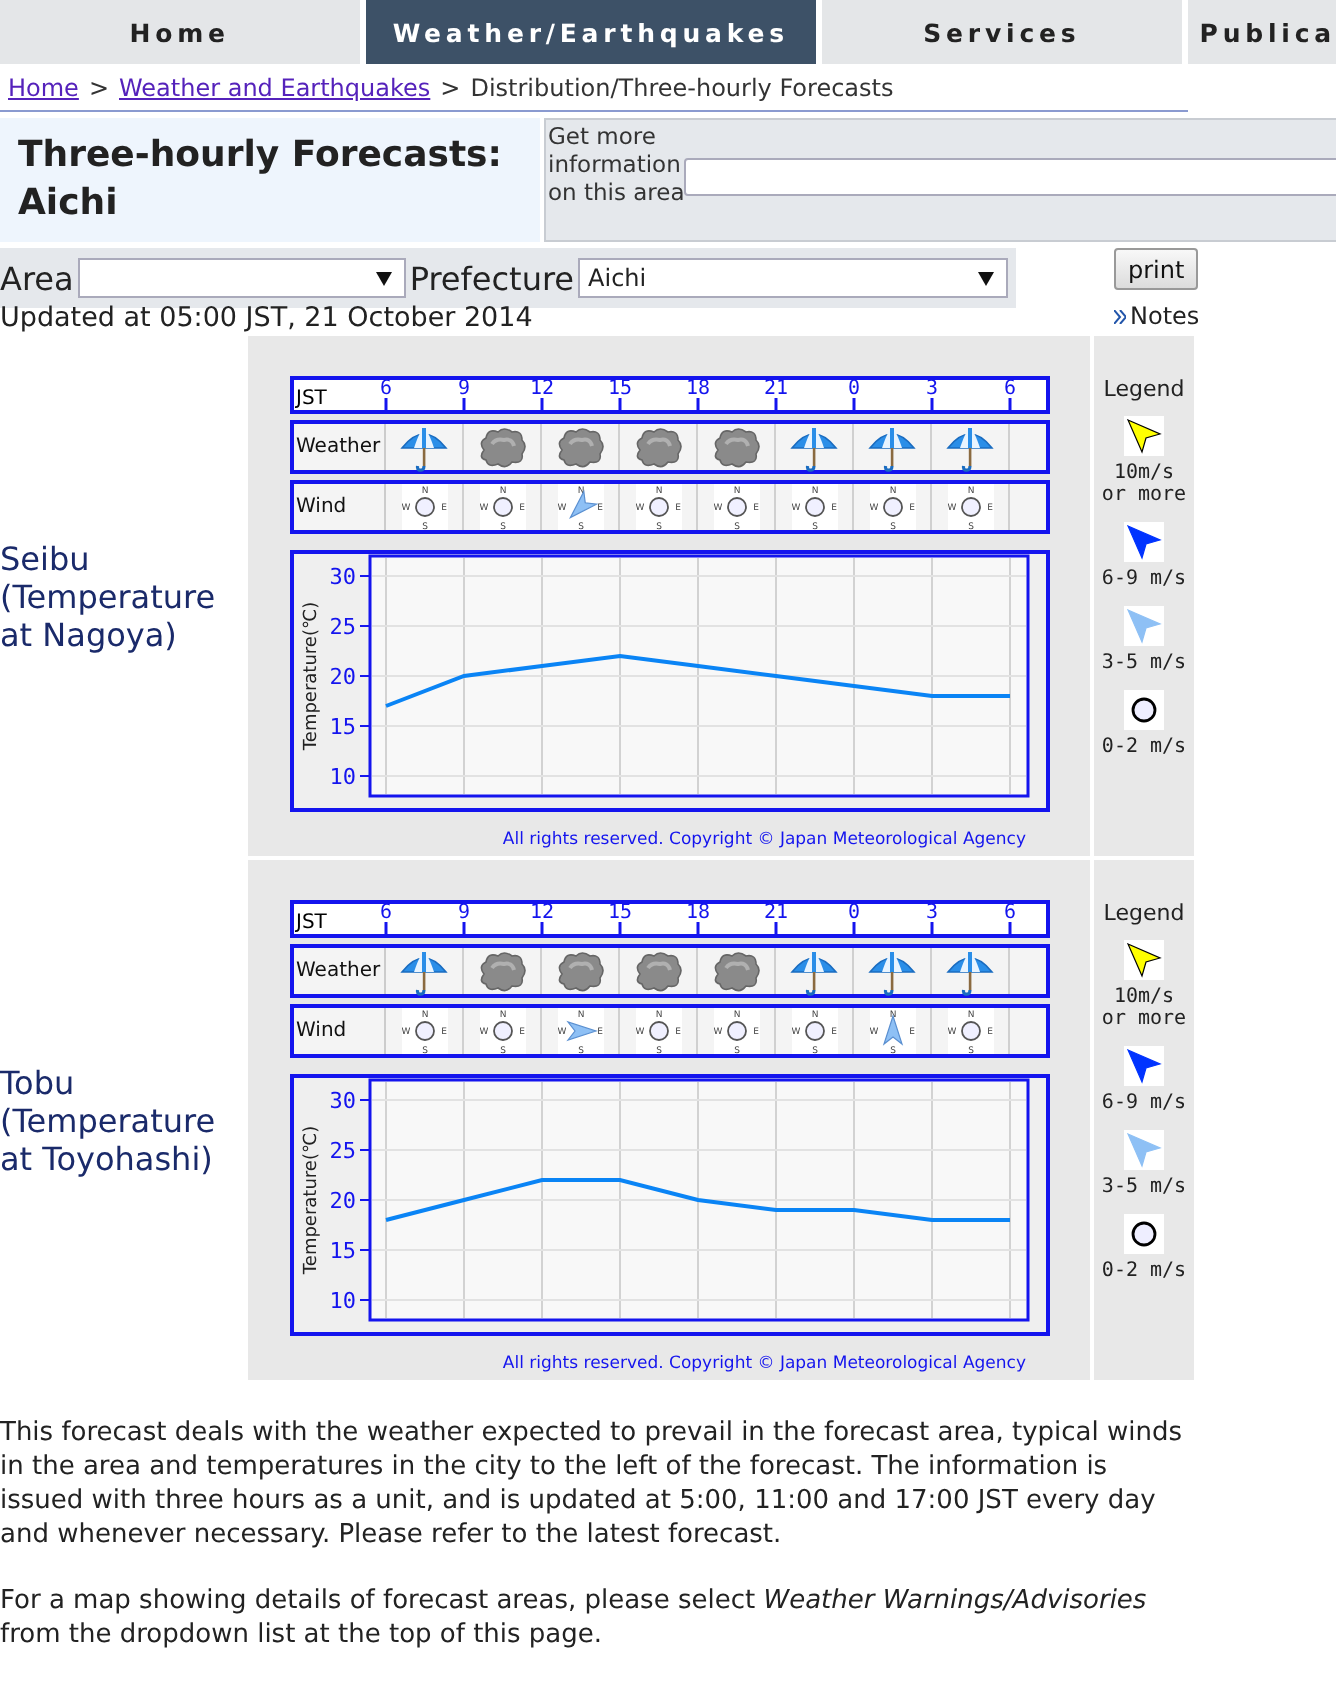  I want to click on nav-tab: Services, so click(1002, 32).